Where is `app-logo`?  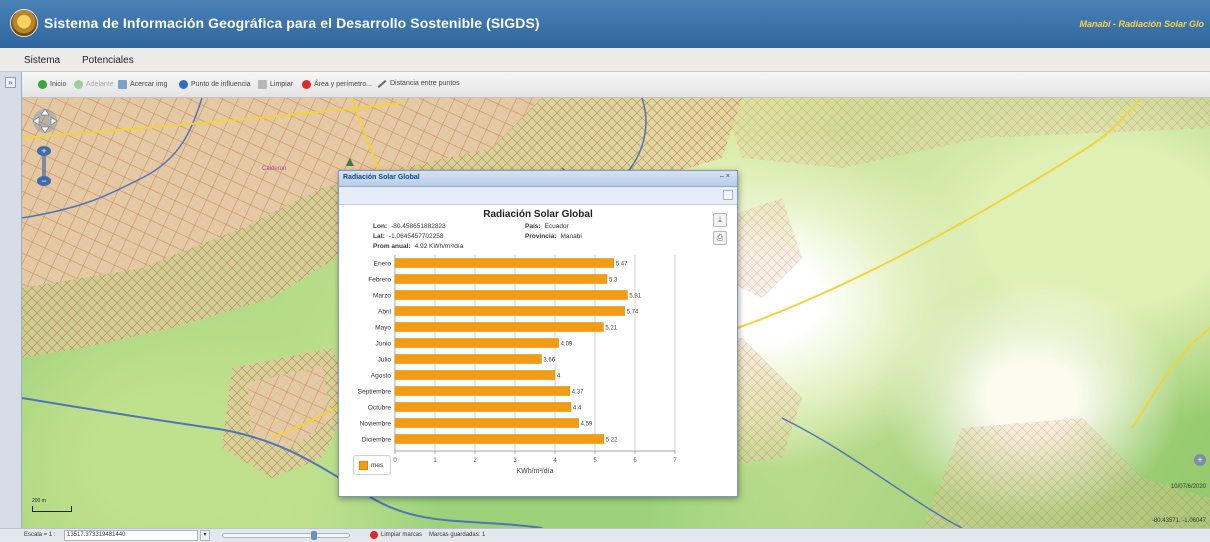
app-logo is located at coordinates (24, 23).